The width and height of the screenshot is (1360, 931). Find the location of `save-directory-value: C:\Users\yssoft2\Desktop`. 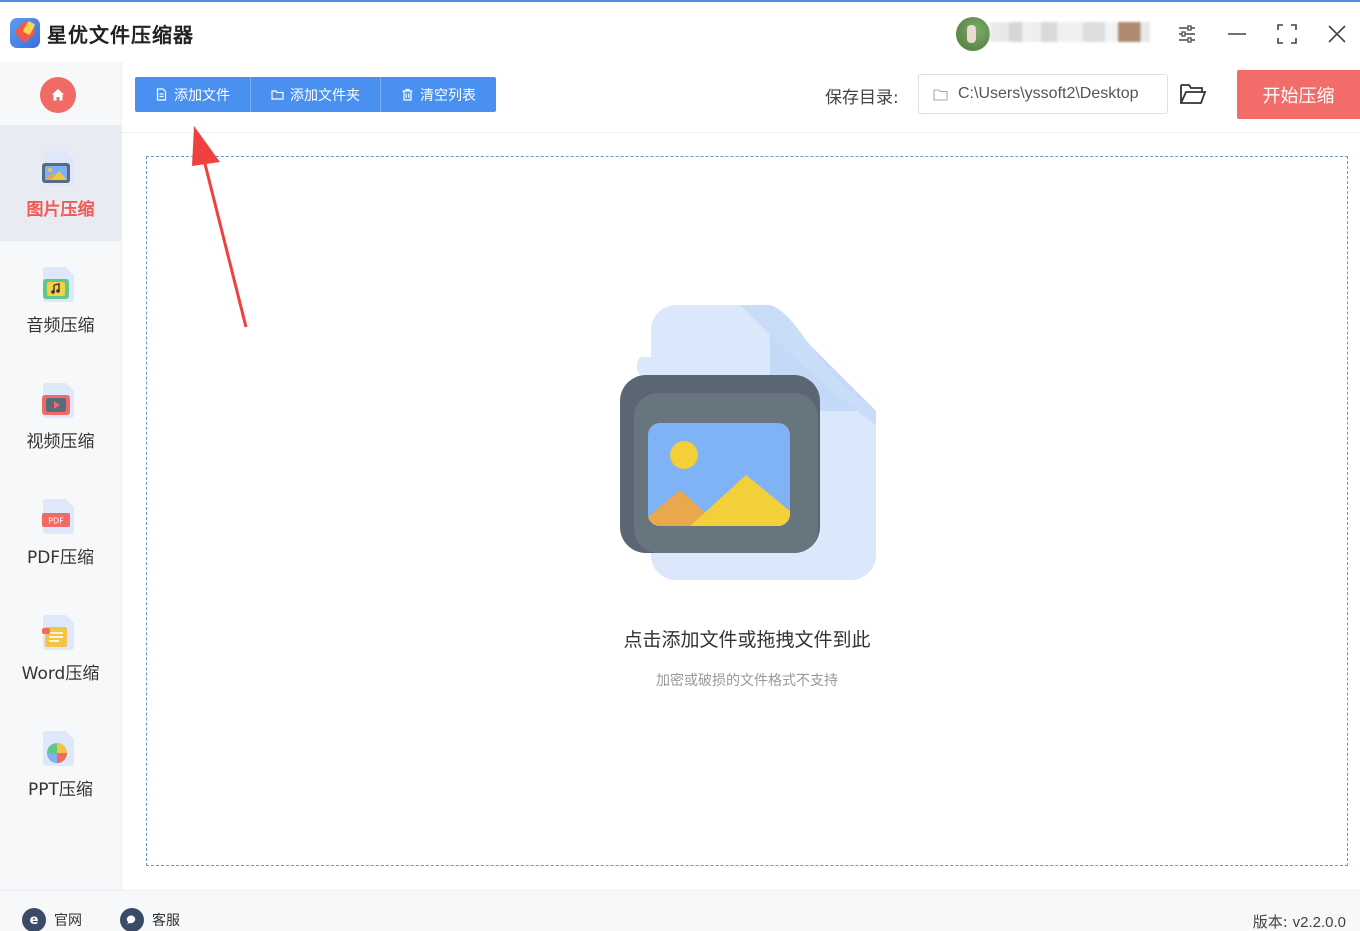

save-directory-value: C:\Users\yssoft2\Desktop is located at coordinates (1048, 93).